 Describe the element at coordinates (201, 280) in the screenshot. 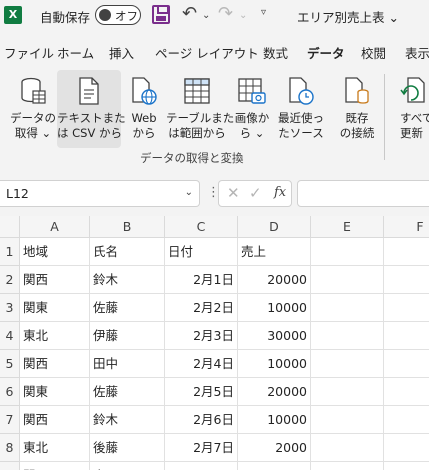

I see `cell-c2: 2月1日` at that location.